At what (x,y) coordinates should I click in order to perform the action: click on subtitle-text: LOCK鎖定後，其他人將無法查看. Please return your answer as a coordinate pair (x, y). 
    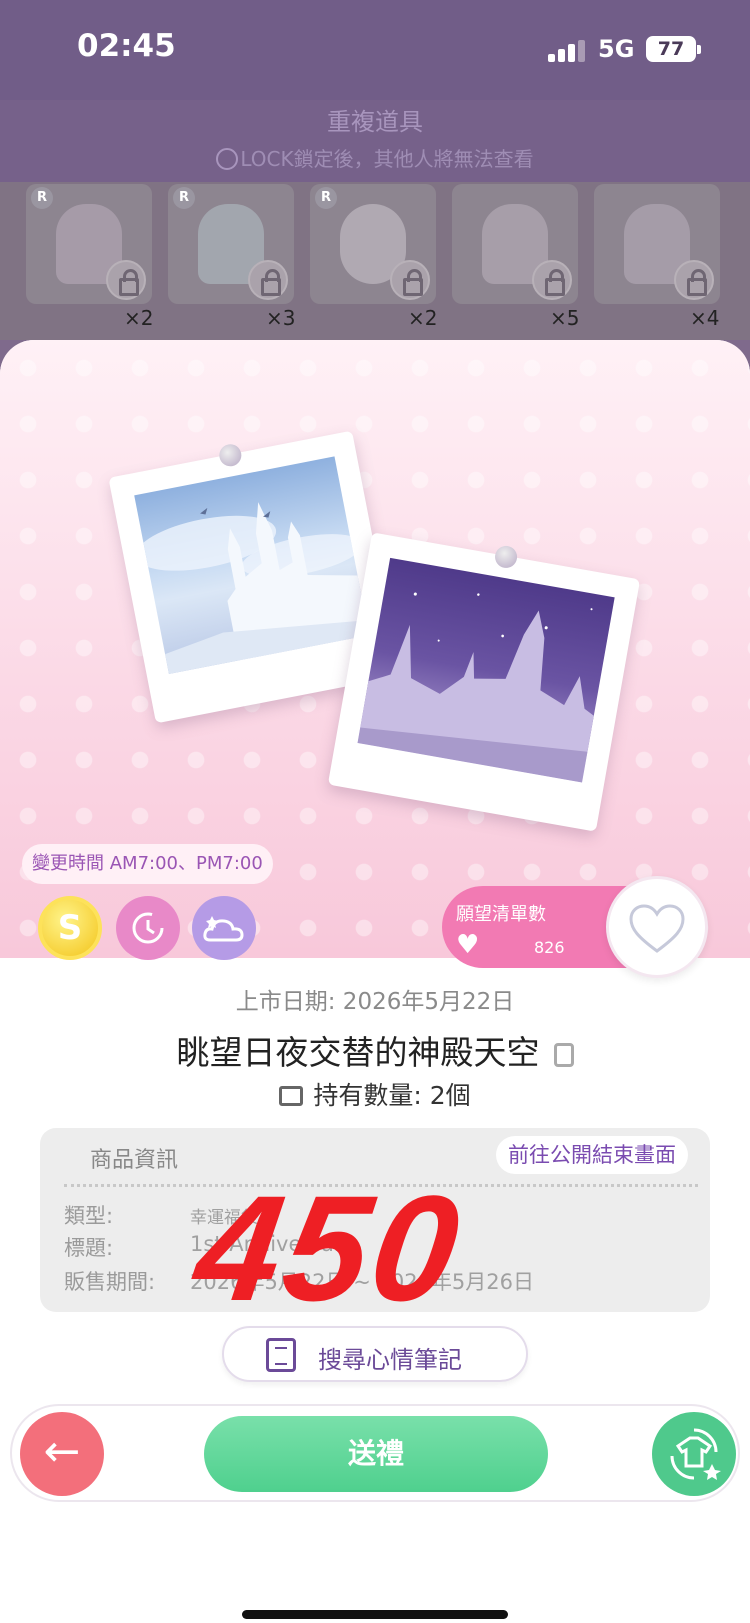
    Looking at the image, I should click on (387, 159).